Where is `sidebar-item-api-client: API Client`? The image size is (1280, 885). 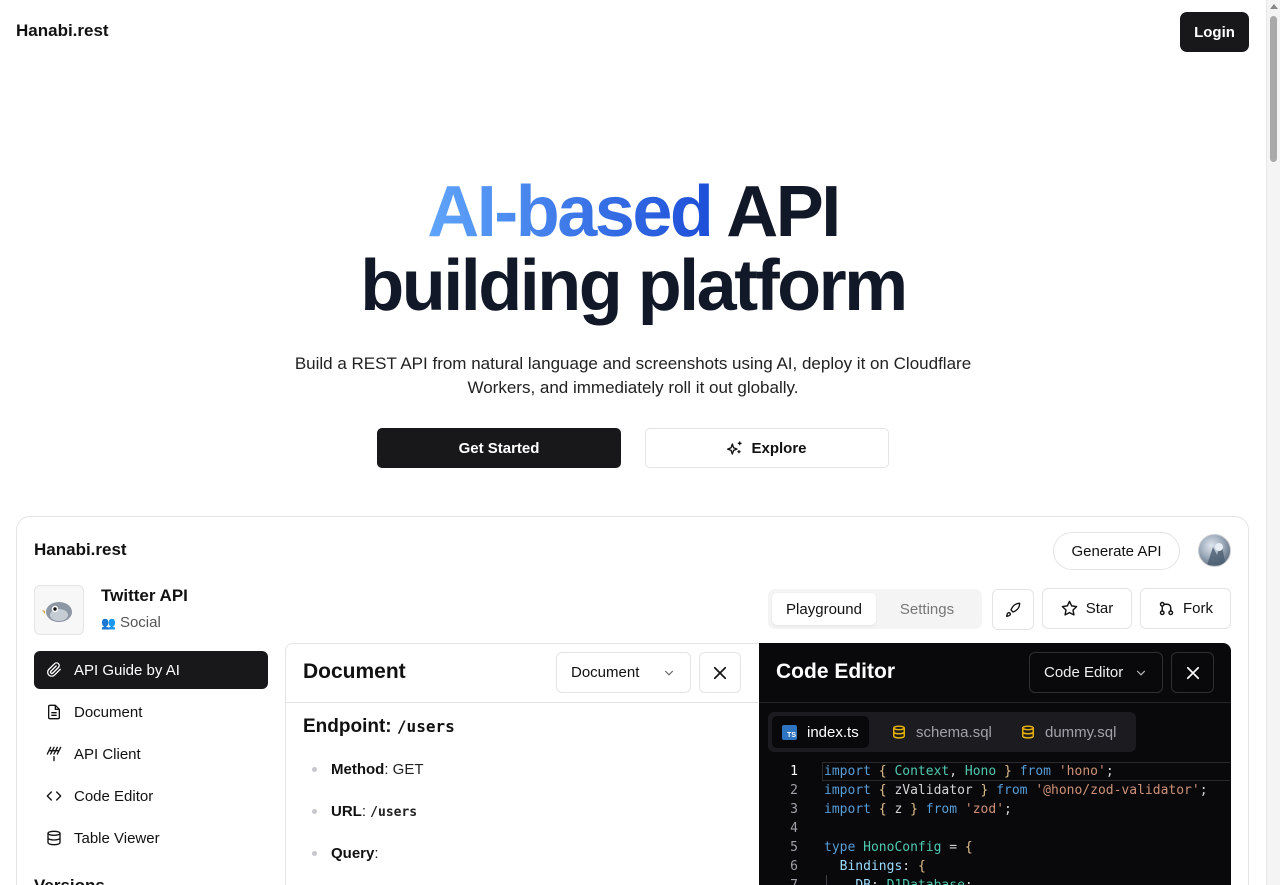
sidebar-item-api-client: API Client is located at coordinates (151, 754).